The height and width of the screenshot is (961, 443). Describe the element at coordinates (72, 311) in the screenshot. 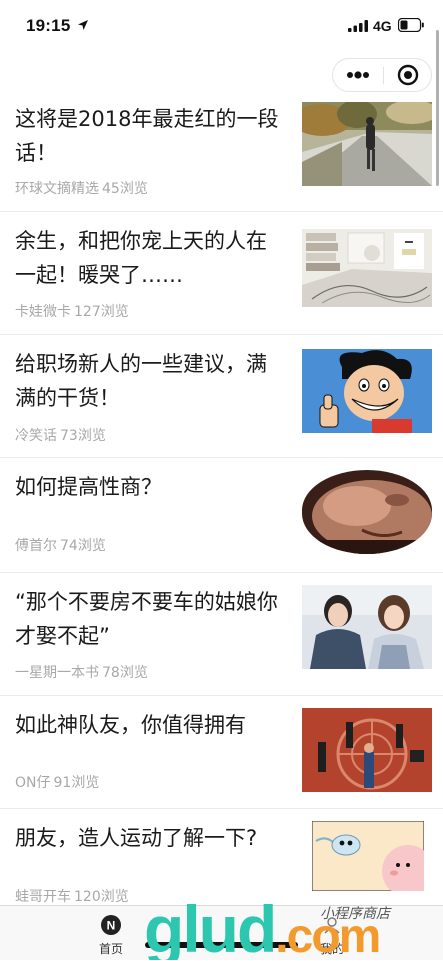

I see `article-meta: 卡娃微卡 127浏览` at that location.